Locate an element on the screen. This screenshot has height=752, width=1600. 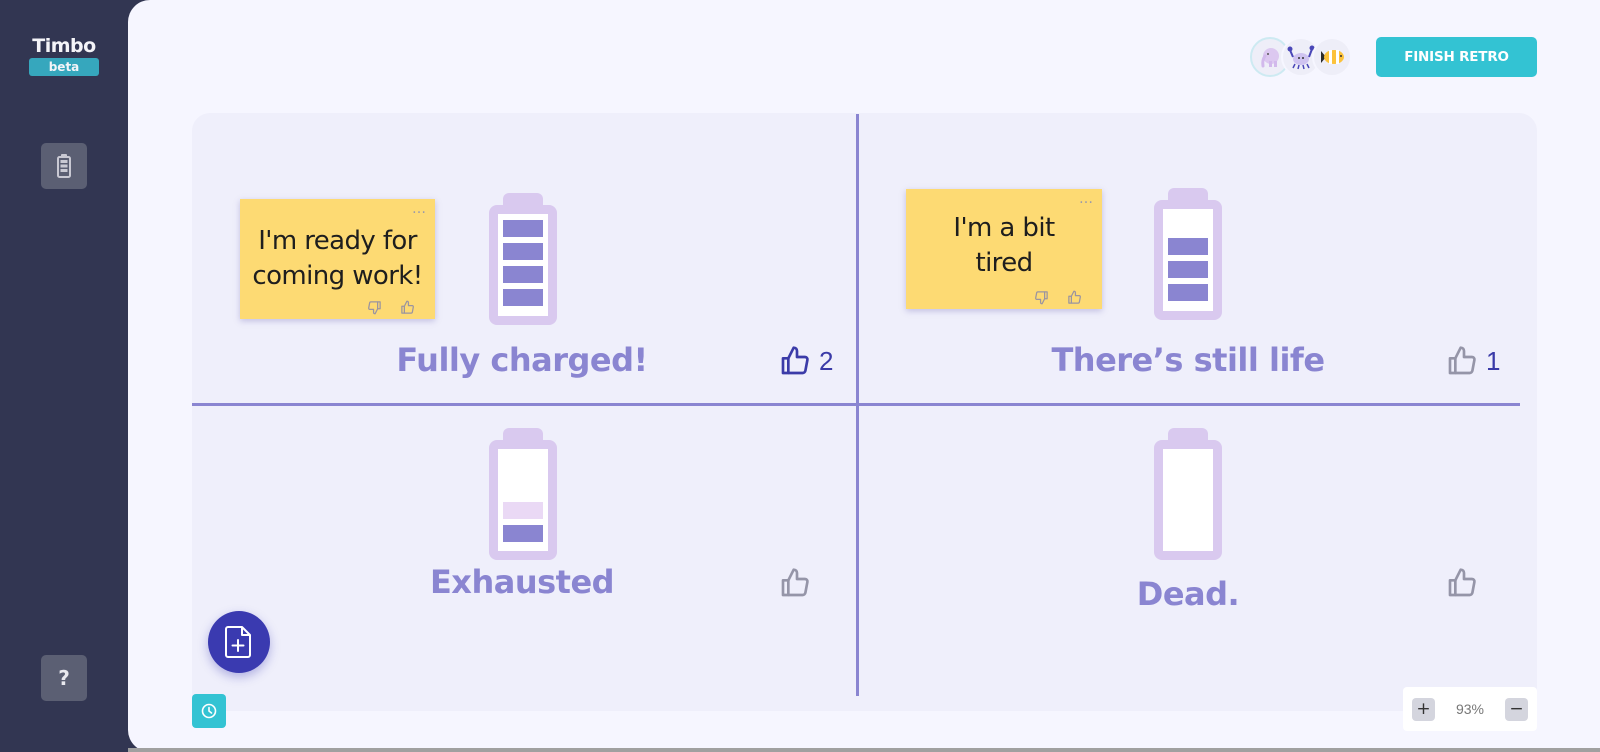
sticky-text-line: I'm a bit is located at coordinates (1004, 228).